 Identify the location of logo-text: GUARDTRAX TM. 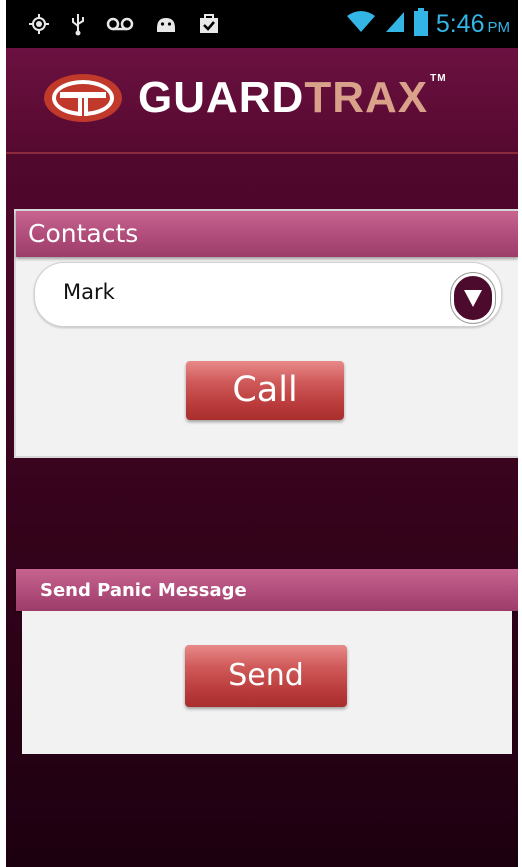
(292, 98).